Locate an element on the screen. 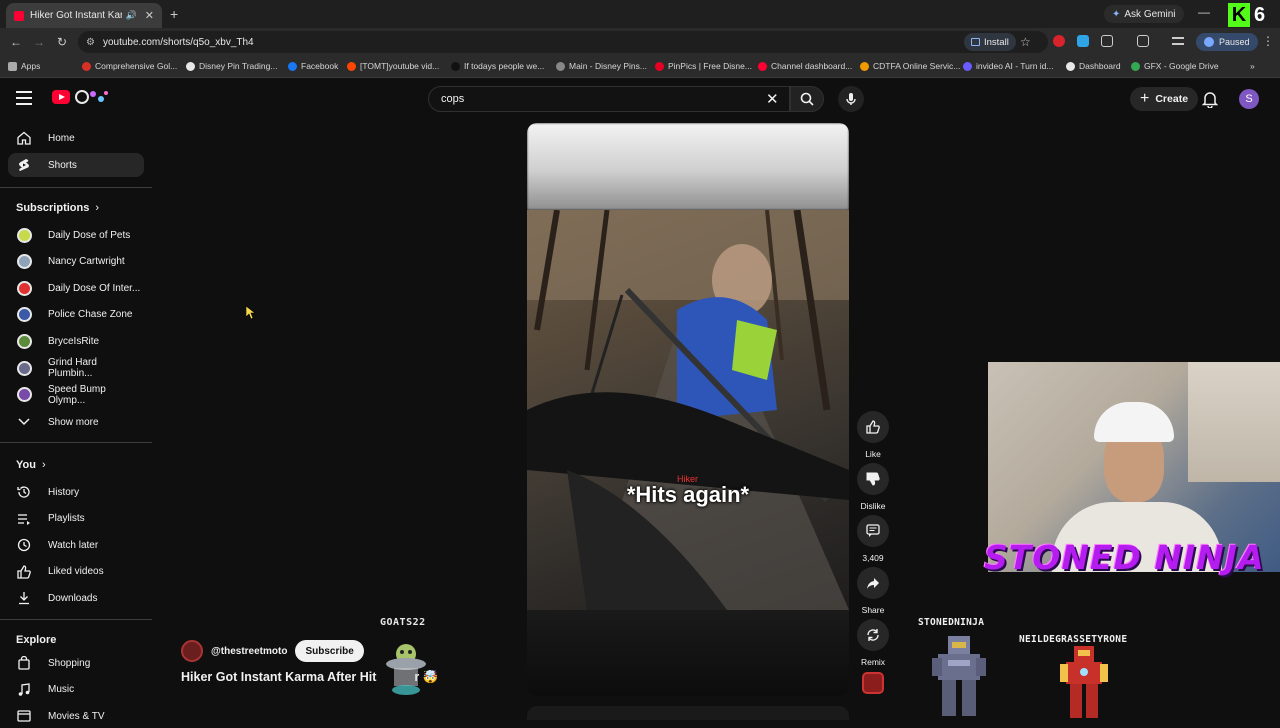 This screenshot has height=728, width=1280. sidebar-item-label: Liked videos is located at coordinates (76, 572).